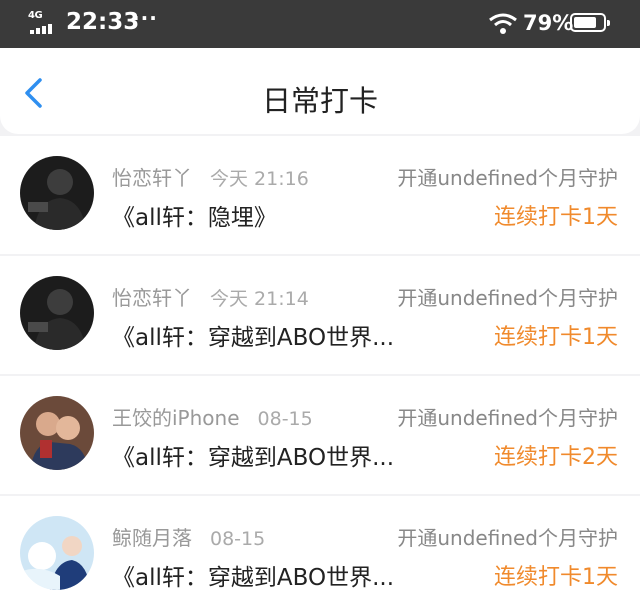 Image resolution: width=640 pixels, height=614 pixels. What do you see at coordinates (319, 101) in the screenshot?
I see `page-title: 日常打卡` at bounding box center [319, 101].